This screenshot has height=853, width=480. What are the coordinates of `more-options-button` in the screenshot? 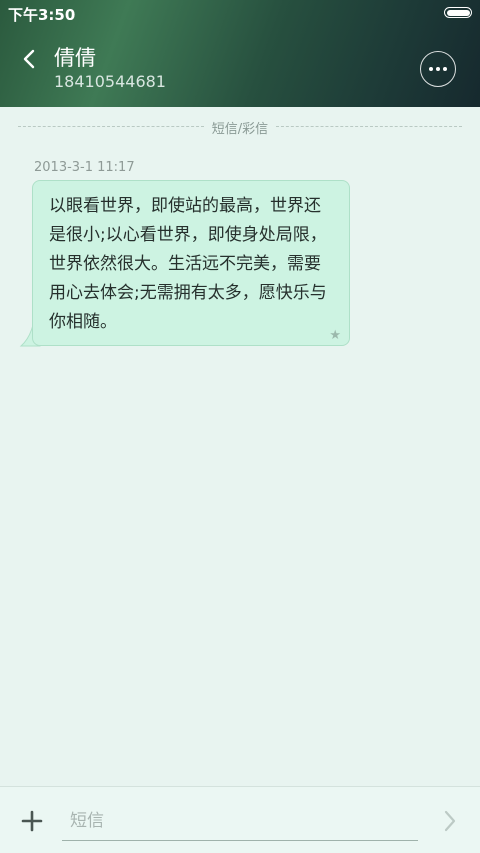 It's located at (438, 69).